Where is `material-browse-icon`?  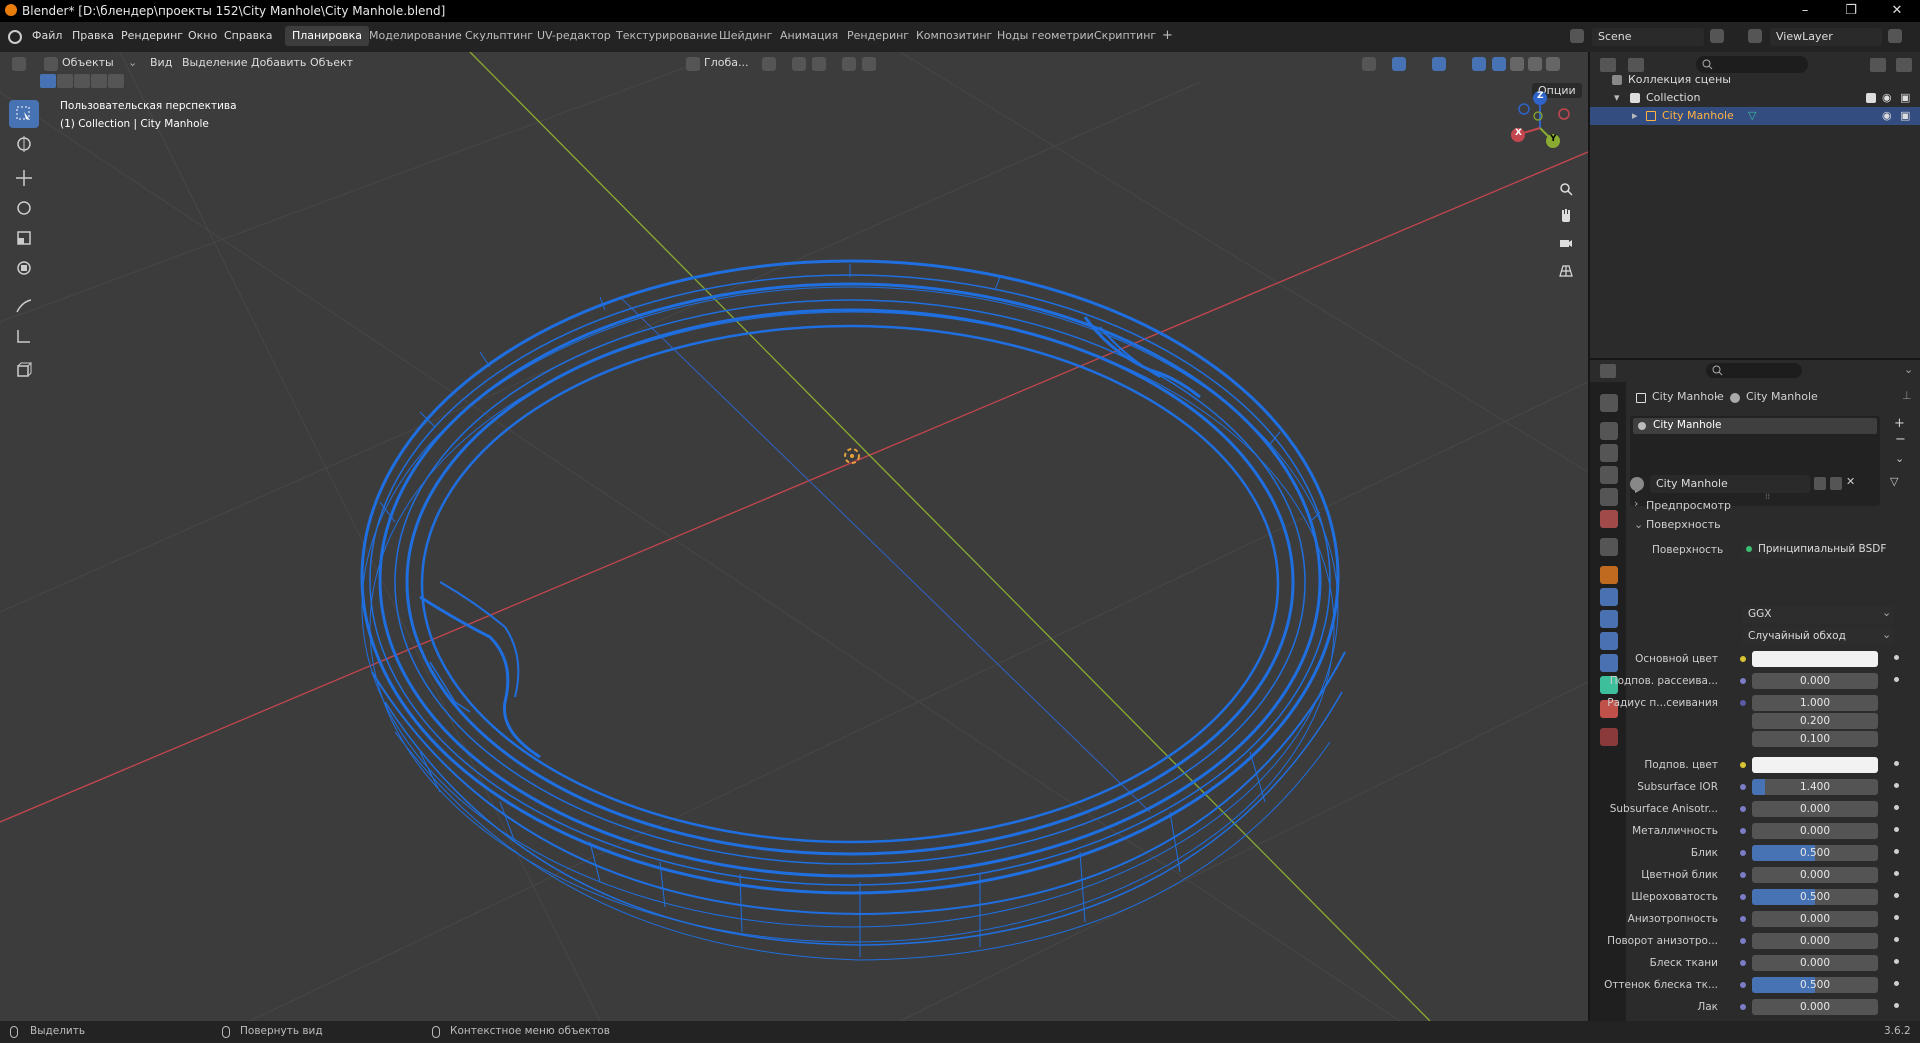 material-browse-icon is located at coordinates (1637, 484).